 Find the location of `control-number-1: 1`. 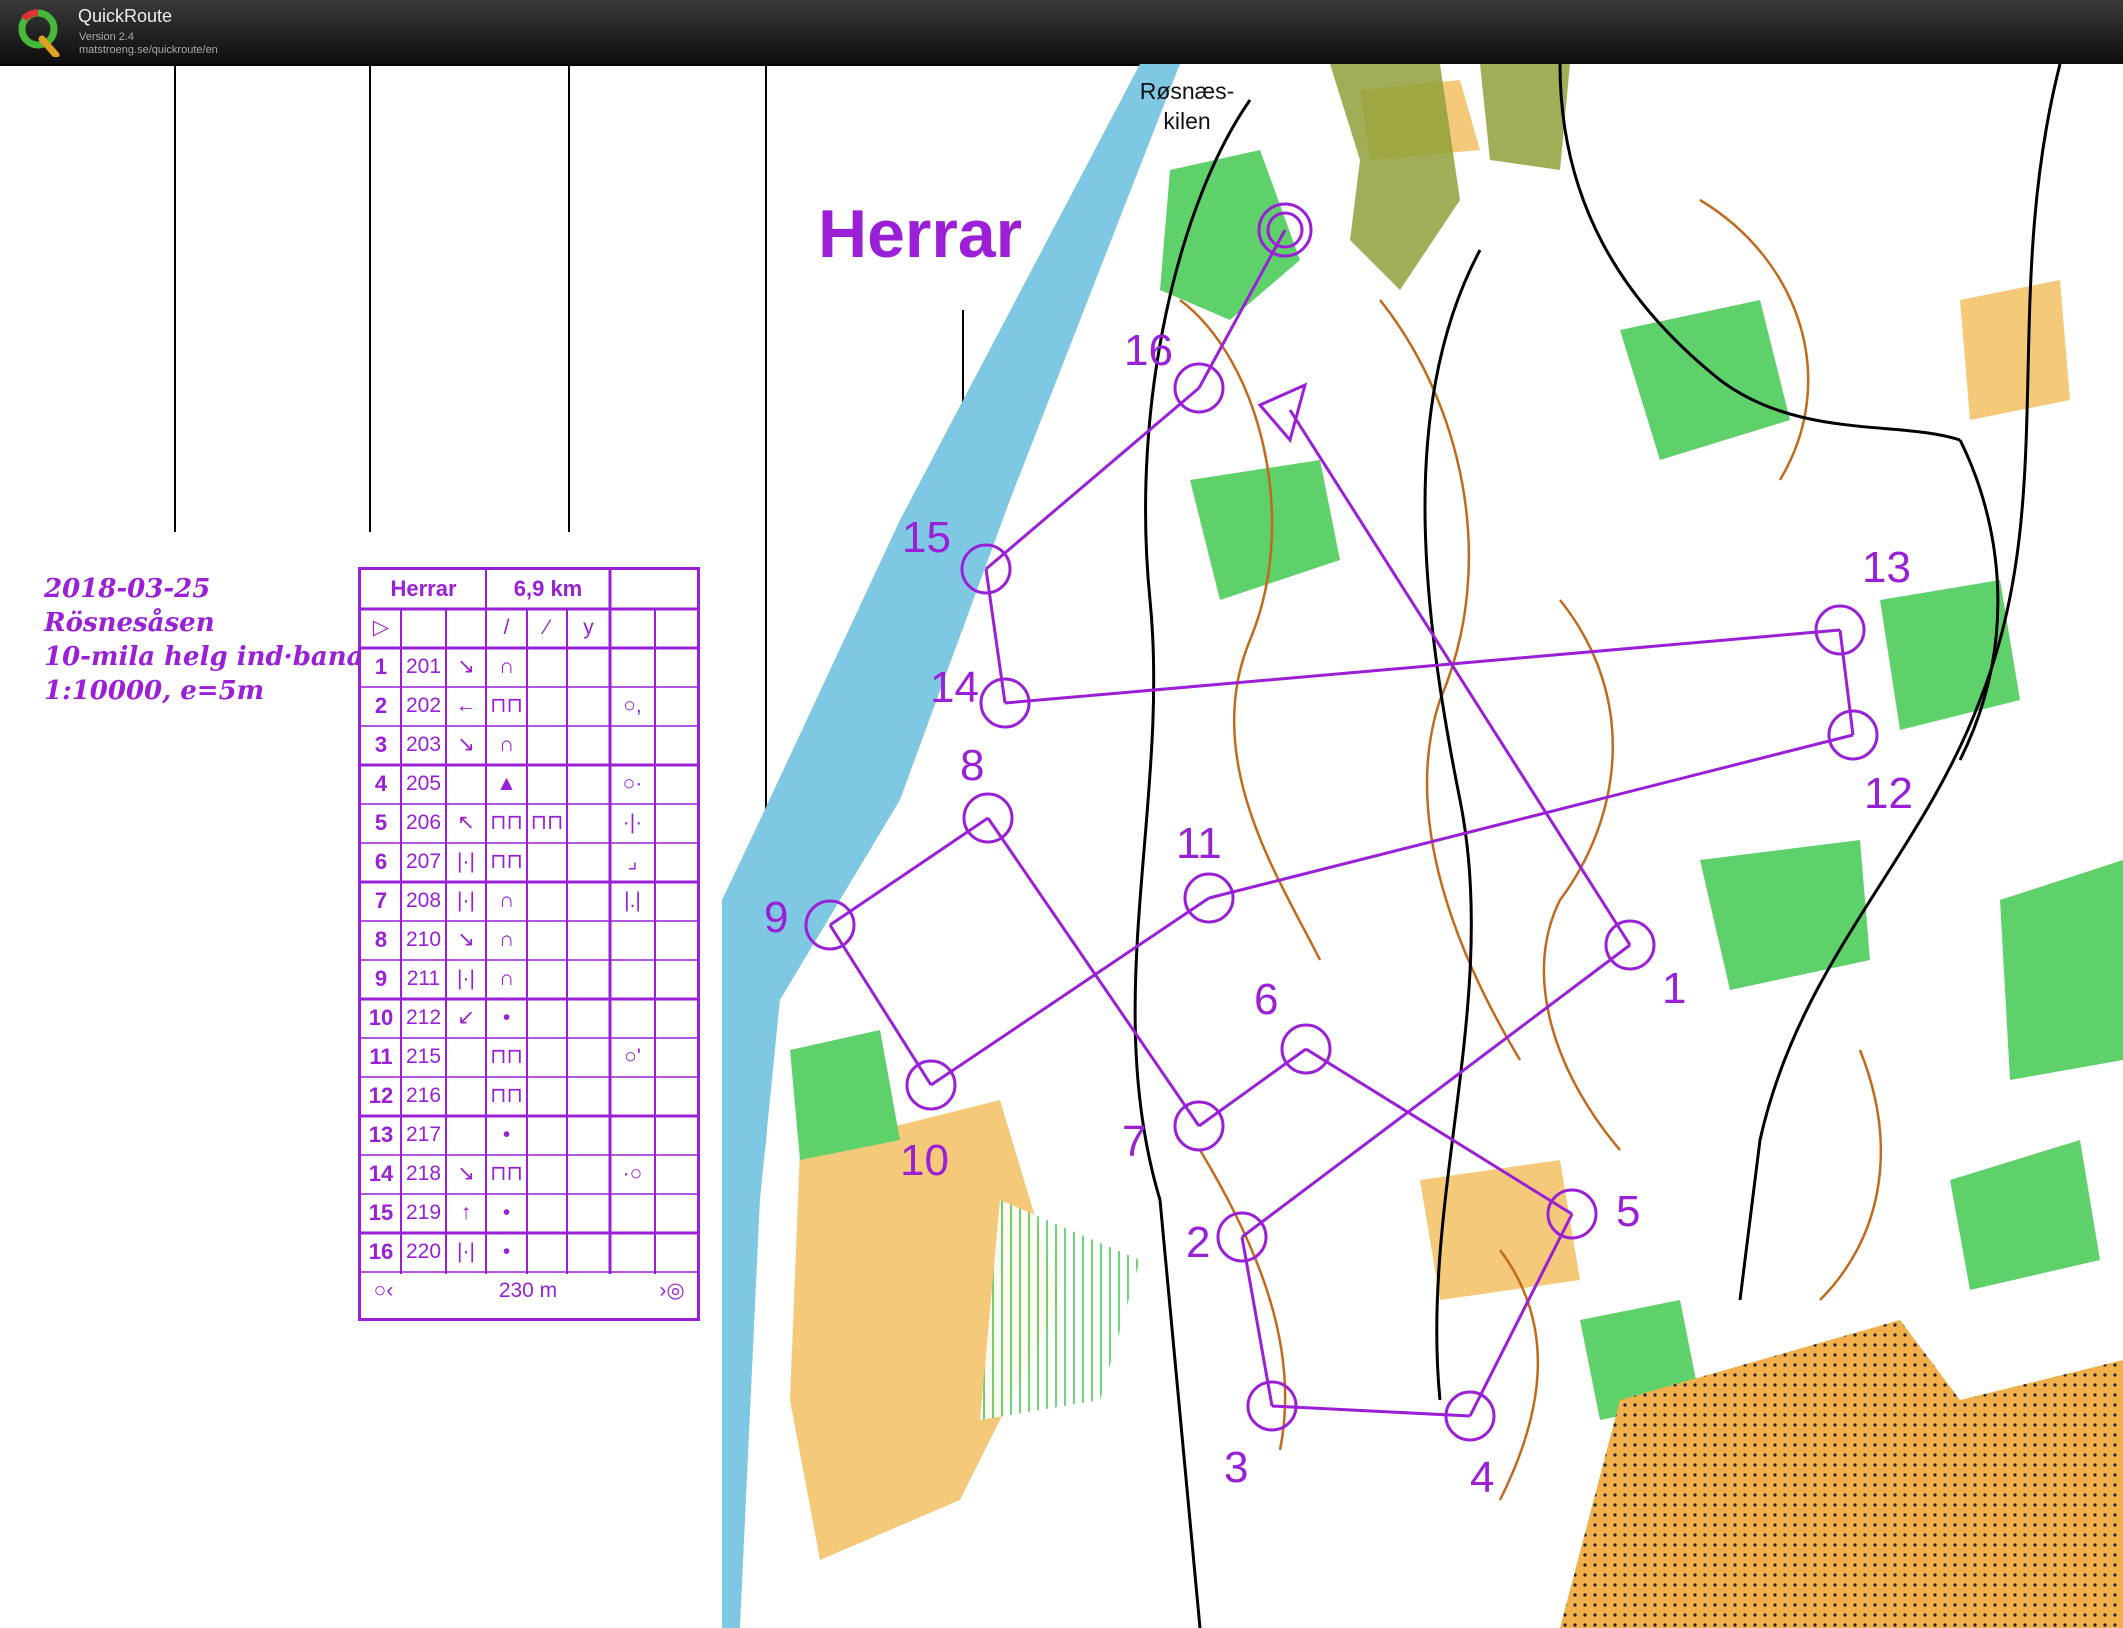

control-number-1: 1 is located at coordinates (1674, 988).